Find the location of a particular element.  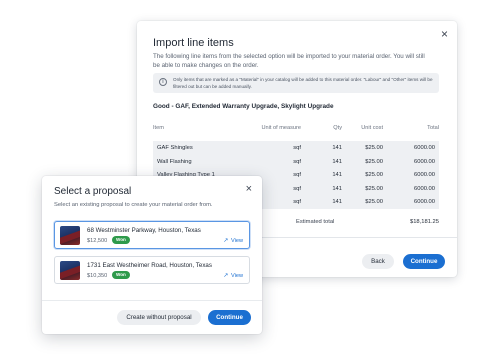

column-header-item: Item is located at coordinates (158, 128).